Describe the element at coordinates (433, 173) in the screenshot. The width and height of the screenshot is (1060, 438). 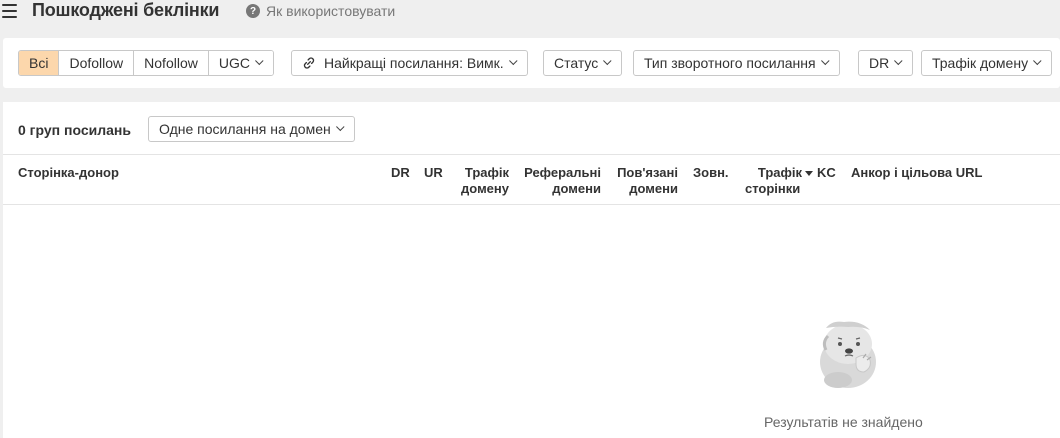
I see `col-ur: UR` at that location.